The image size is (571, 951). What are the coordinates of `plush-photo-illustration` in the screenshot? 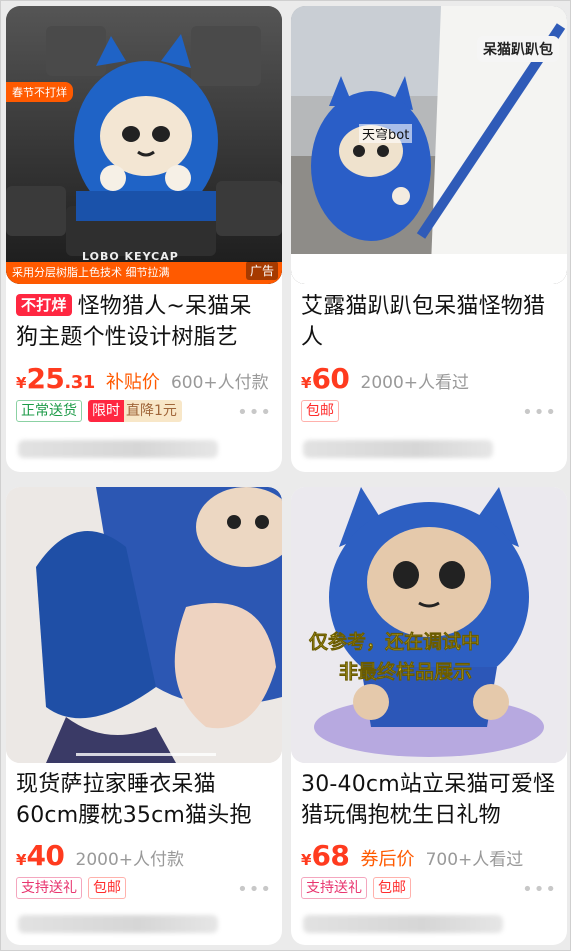 It's located at (429, 625).